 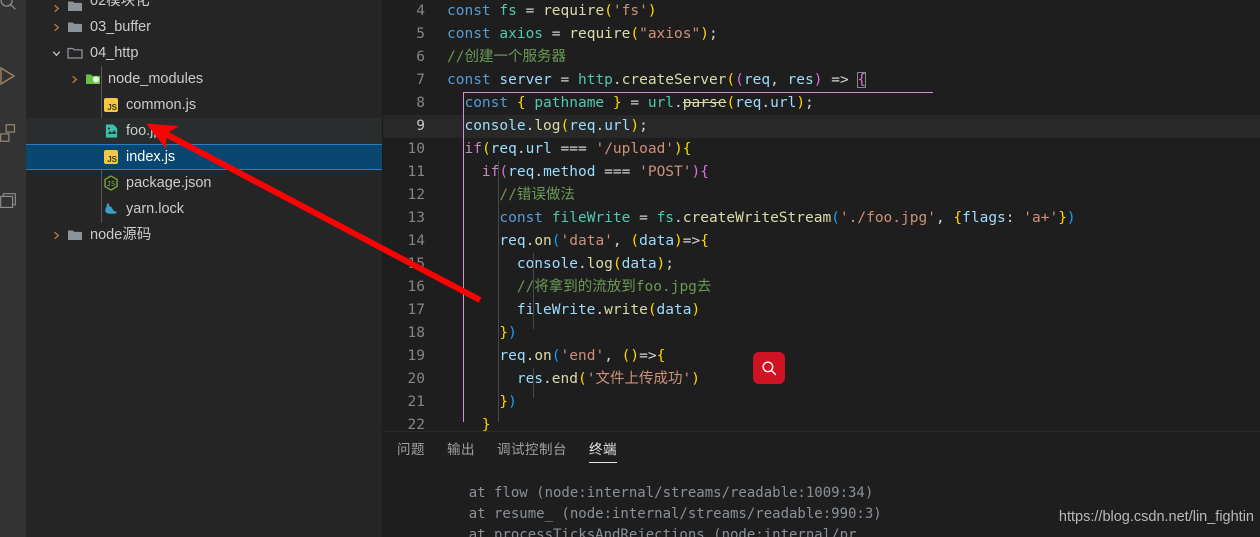 I want to click on line-number: 14, so click(x=416, y=241).